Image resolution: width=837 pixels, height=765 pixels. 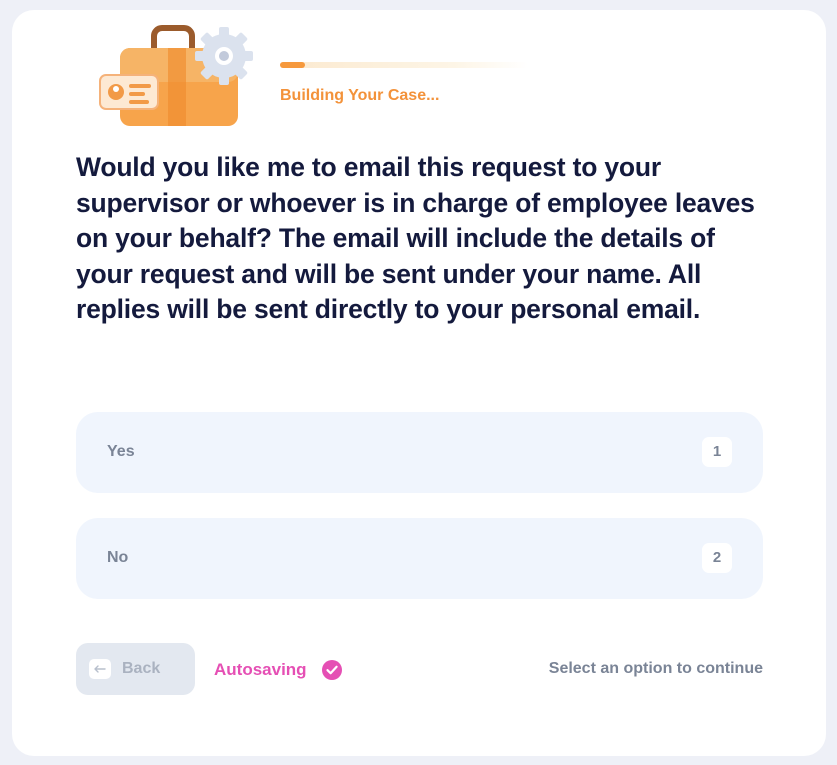 What do you see at coordinates (118, 557) in the screenshot?
I see `option-label: No` at bounding box center [118, 557].